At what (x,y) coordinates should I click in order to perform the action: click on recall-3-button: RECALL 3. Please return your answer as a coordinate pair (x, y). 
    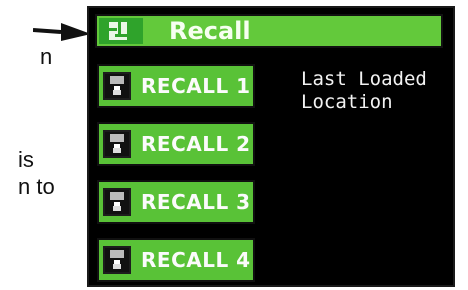
    Looking at the image, I should click on (176, 202).